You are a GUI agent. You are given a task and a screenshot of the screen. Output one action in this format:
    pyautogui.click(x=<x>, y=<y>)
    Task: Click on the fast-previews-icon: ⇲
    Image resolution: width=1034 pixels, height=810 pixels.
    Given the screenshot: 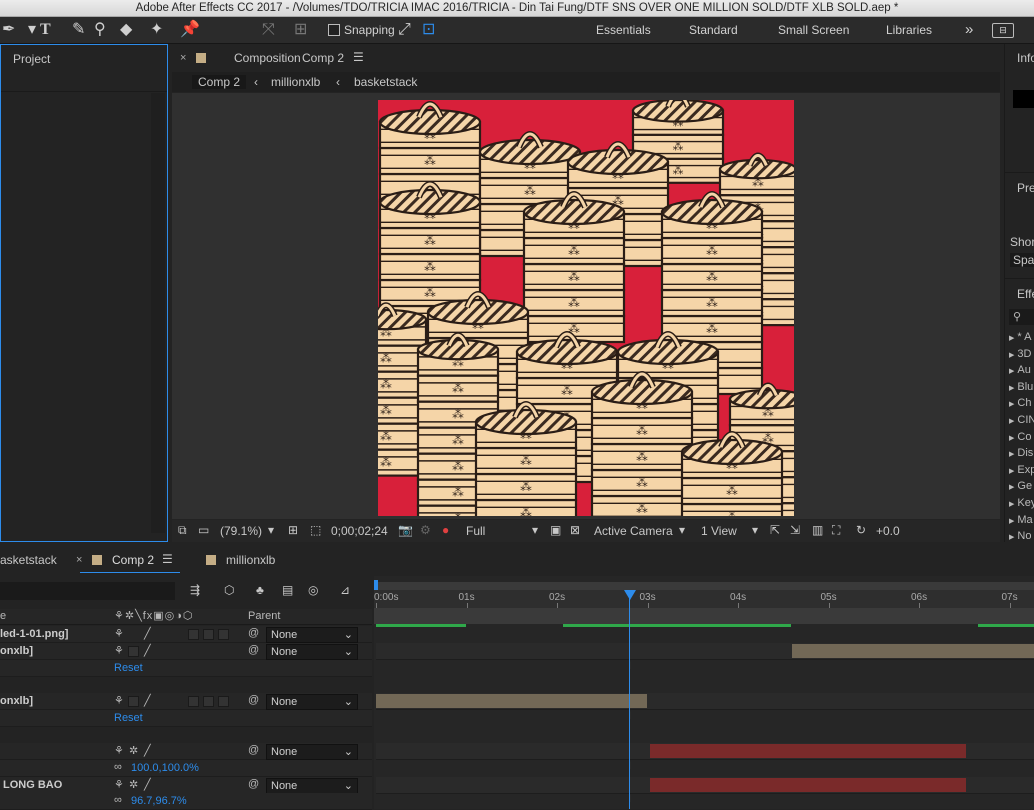 What is the action you would take?
    pyautogui.click(x=795, y=530)
    